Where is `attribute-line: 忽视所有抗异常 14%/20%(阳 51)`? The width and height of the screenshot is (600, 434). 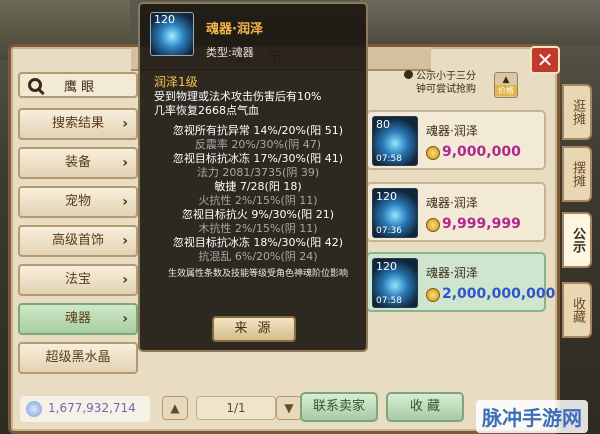 attribute-line: 忽视所有抗异常 14%/20%(阳 51) is located at coordinates (258, 130).